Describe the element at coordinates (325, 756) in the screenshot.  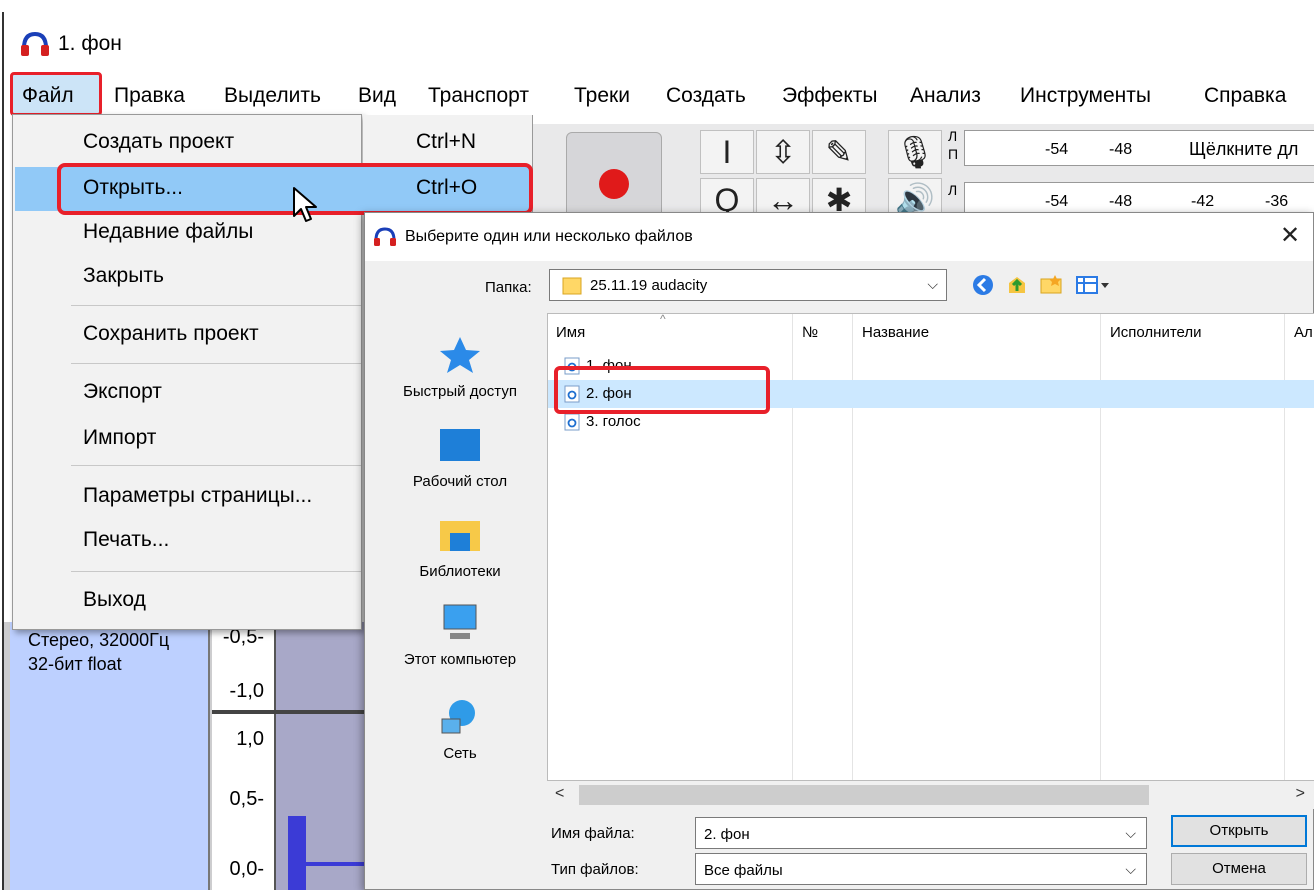
I see `waveform-area` at that location.